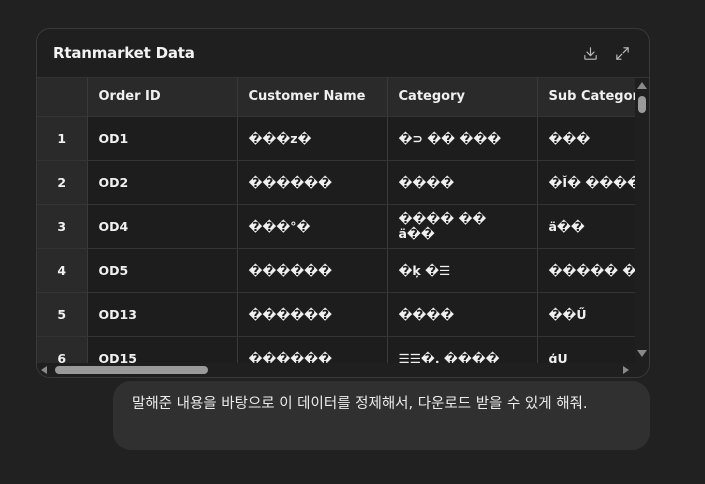 The image size is (705, 484). What do you see at coordinates (62, 350) in the screenshot?
I see `row-index: 6` at bounding box center [62, 350].